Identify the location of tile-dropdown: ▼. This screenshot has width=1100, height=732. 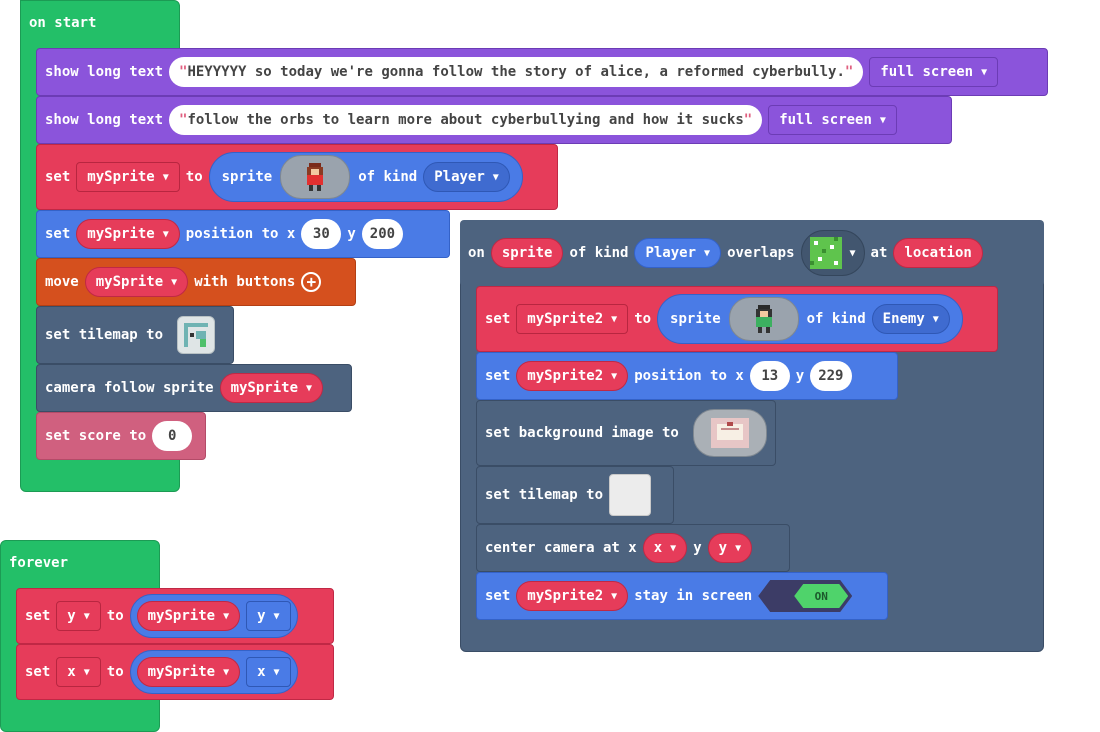
(832, 253).